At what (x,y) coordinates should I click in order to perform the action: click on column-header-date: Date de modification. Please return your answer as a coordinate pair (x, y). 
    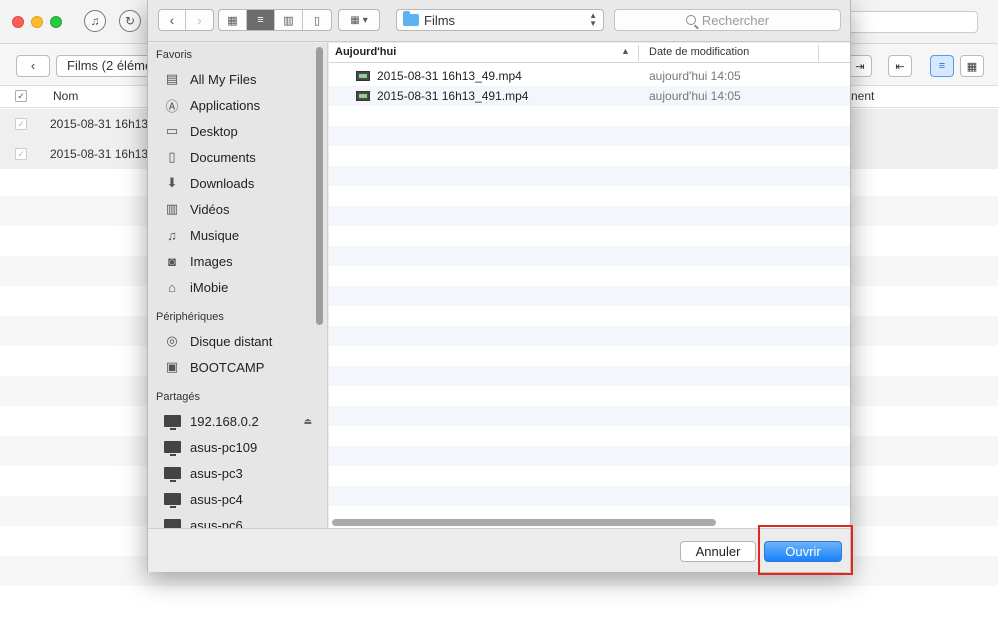
    Looking at the image, I should click on (699, 52).